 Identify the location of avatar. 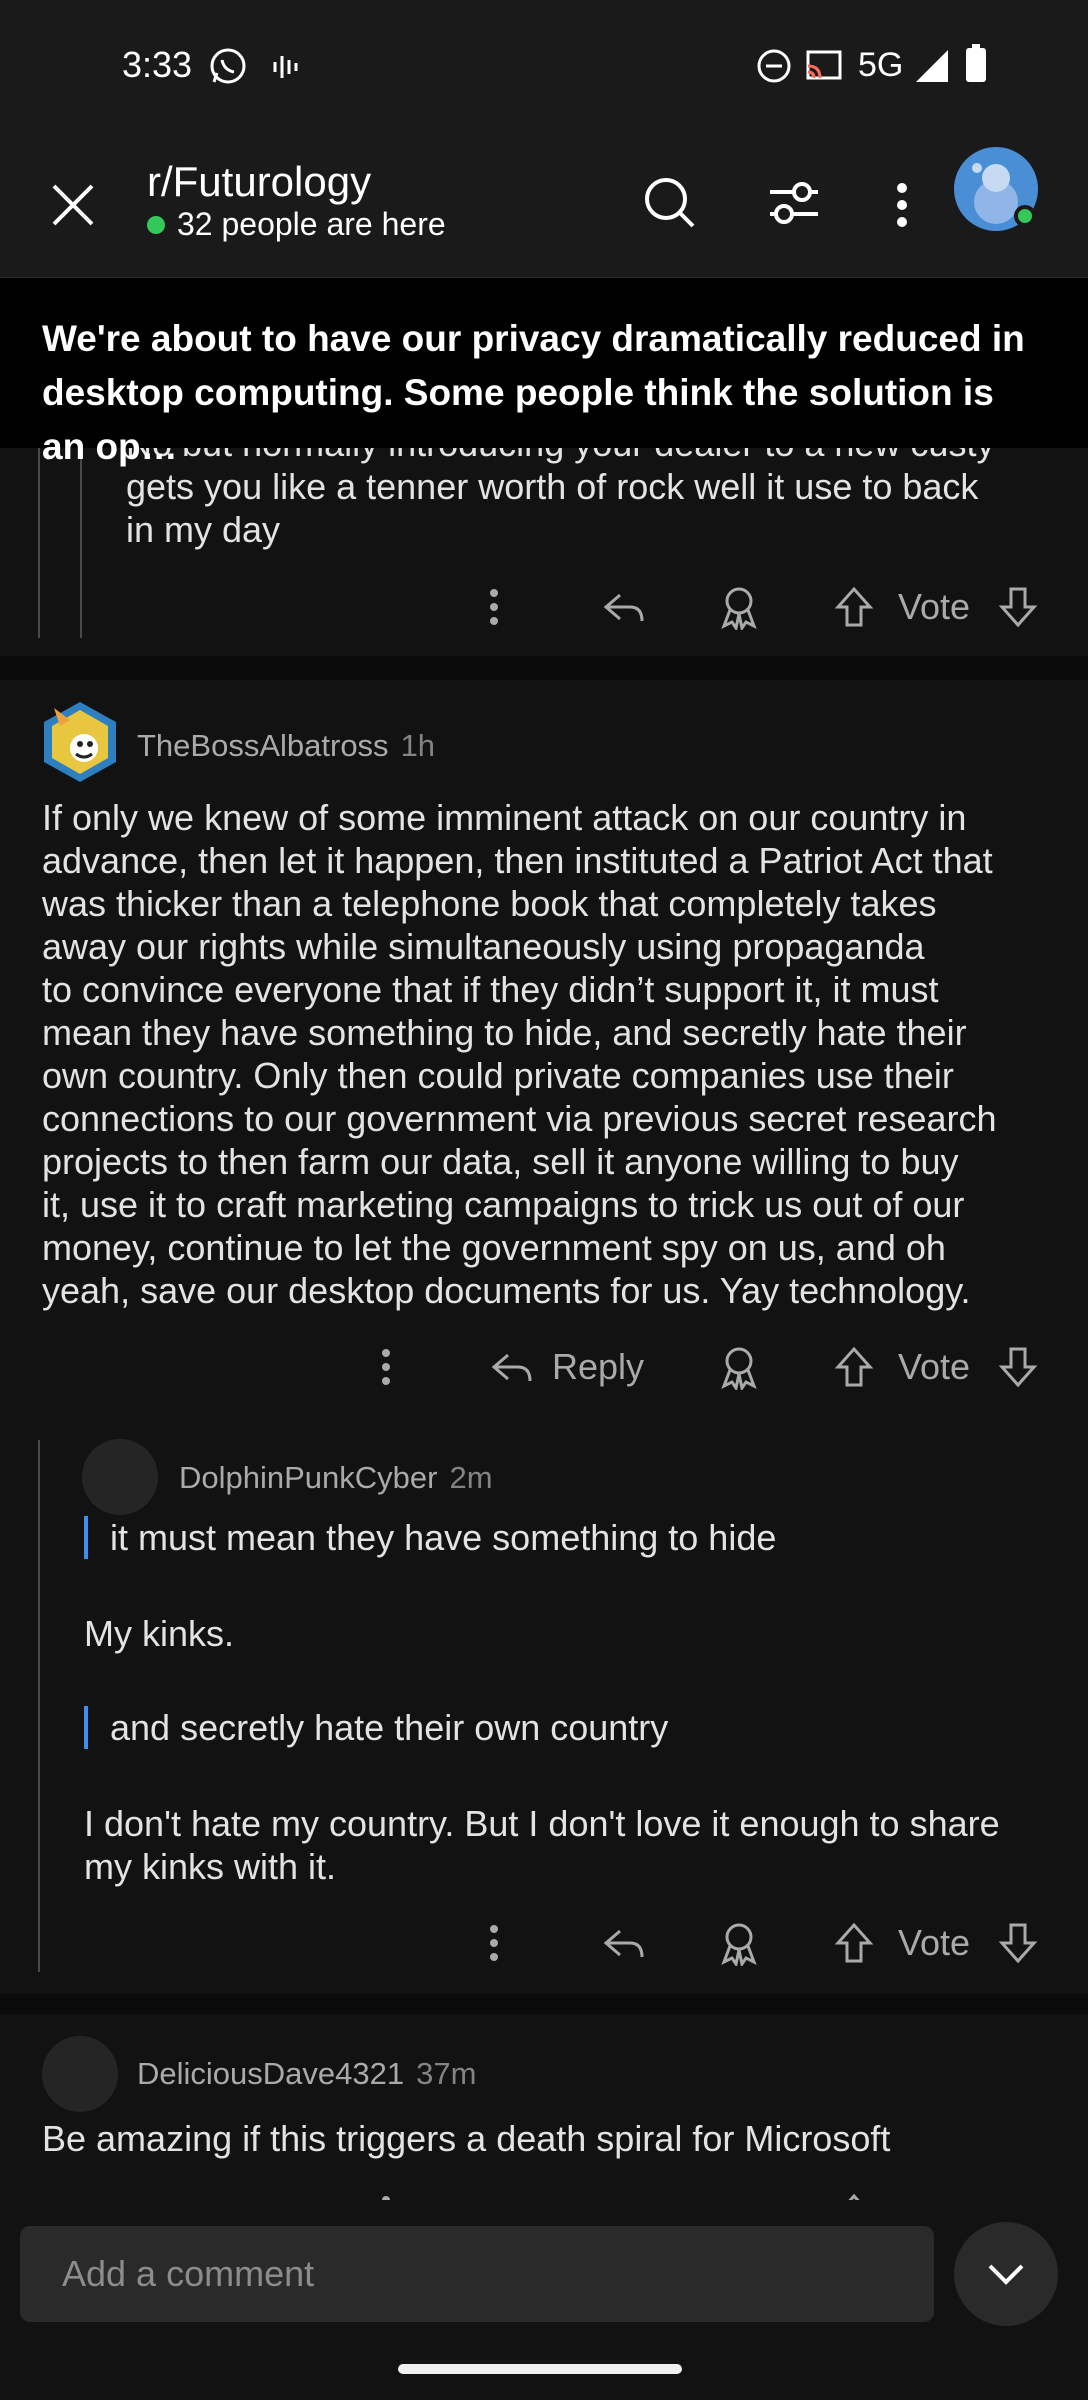
(996, 189).